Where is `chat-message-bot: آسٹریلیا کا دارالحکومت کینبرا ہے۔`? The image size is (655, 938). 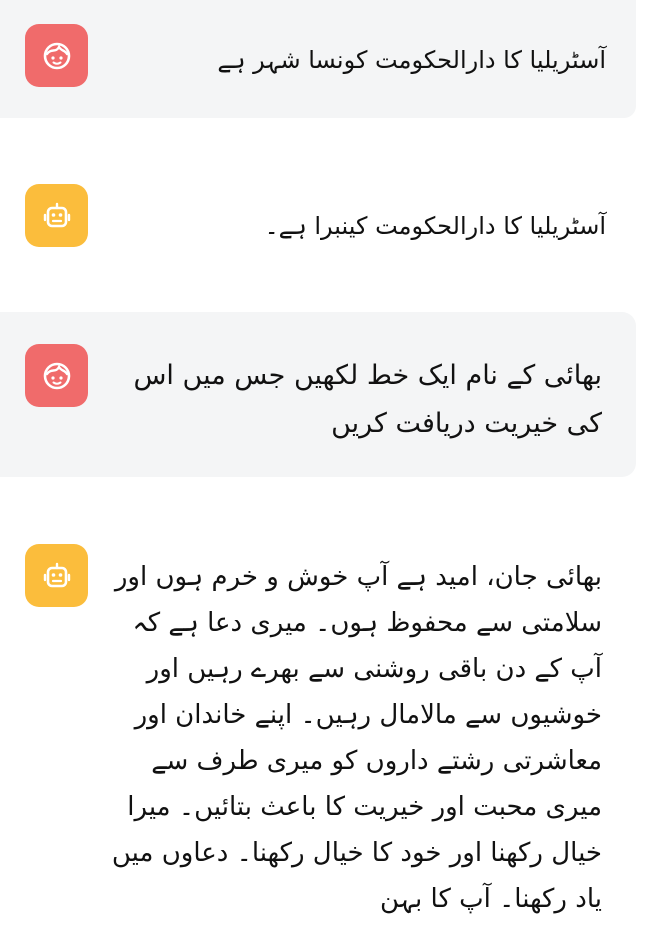
chat-message-bot: آسٹریلیا کا دارالحکومت کینبرا ہے۔ is located at coordinates (318, 215).